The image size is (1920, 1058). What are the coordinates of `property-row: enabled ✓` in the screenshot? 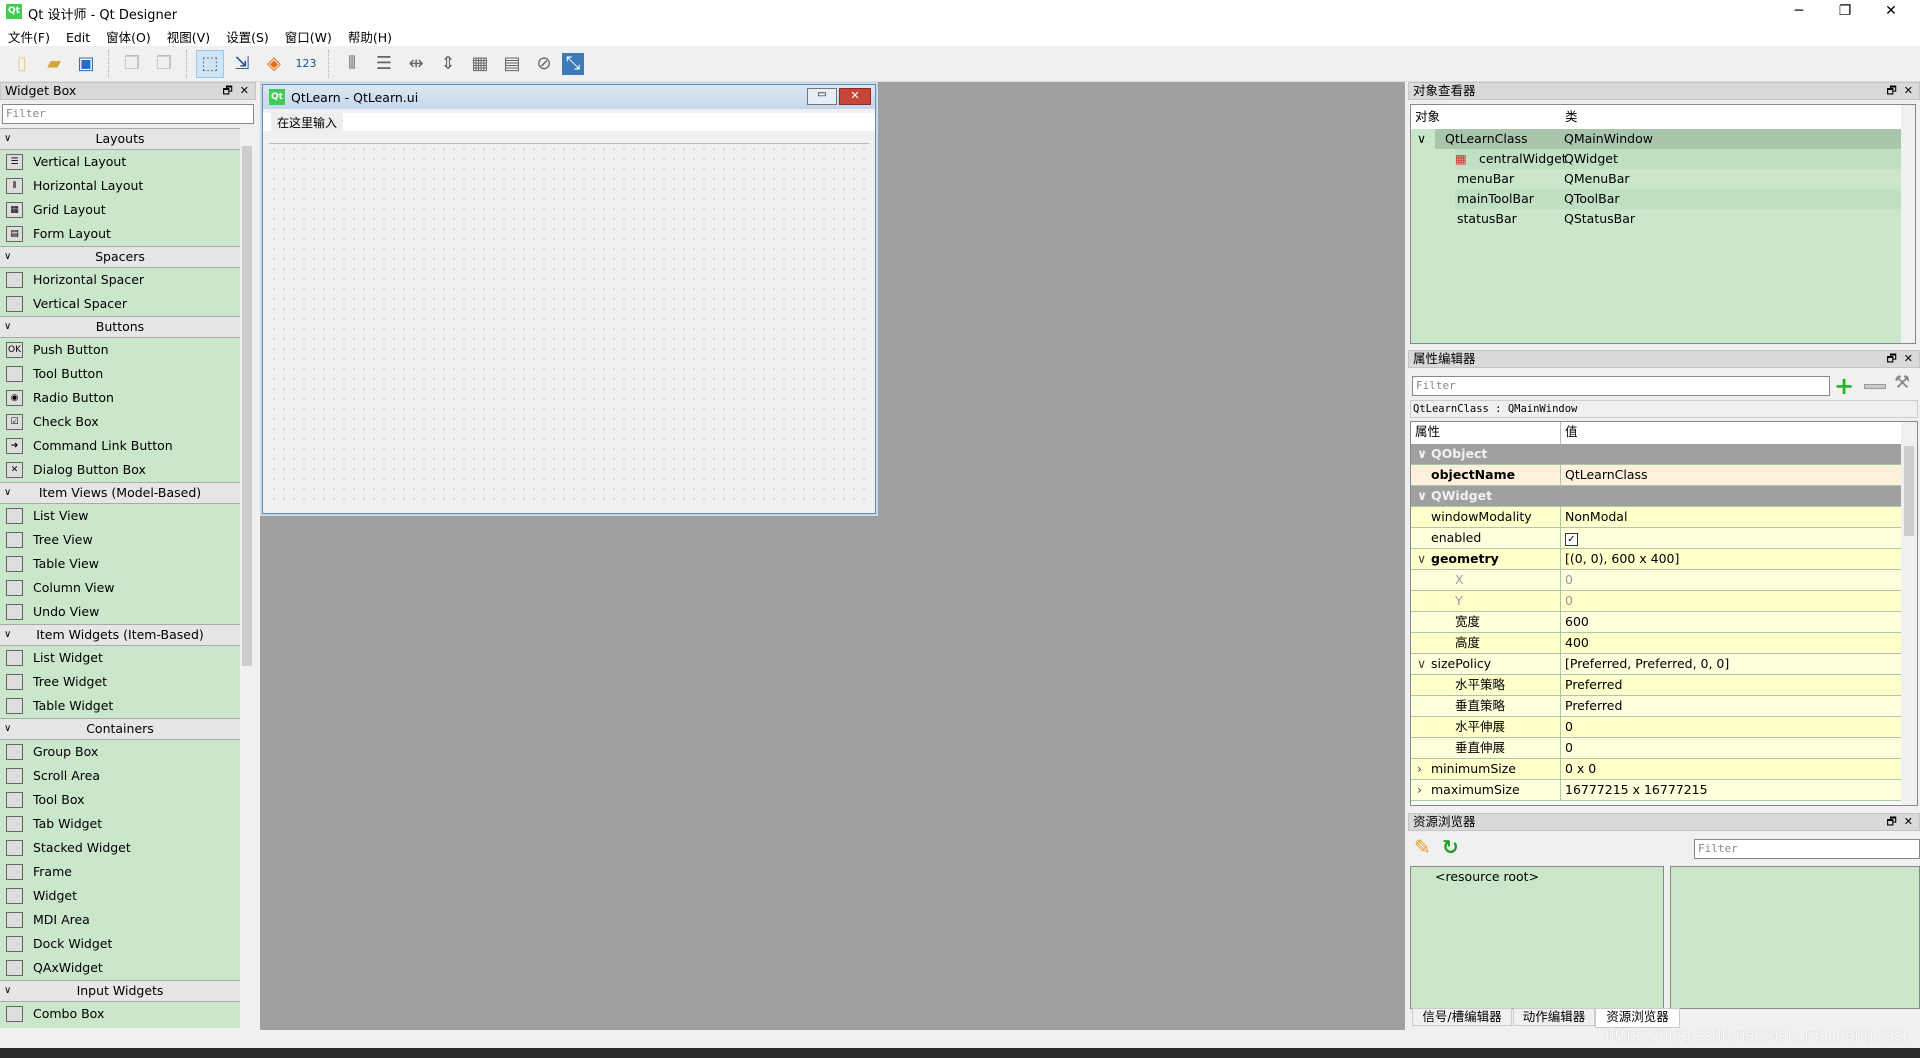 It's located at (1656, 538).